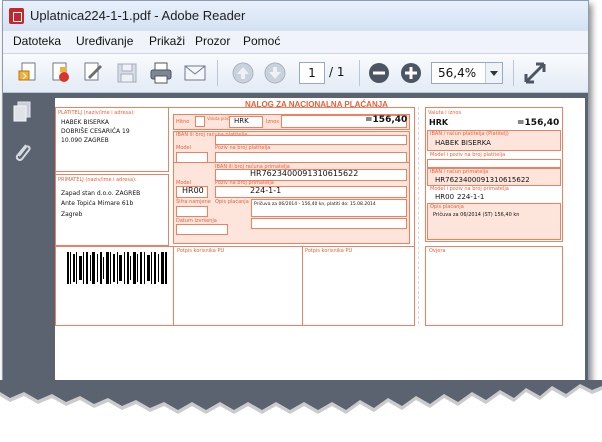 This screenshot has height=442, width=602. What do you see at coordinates (193, 202) in the screenshot?
I see `sifra-label: Šifra namjene` at bounding box center [193, 202].